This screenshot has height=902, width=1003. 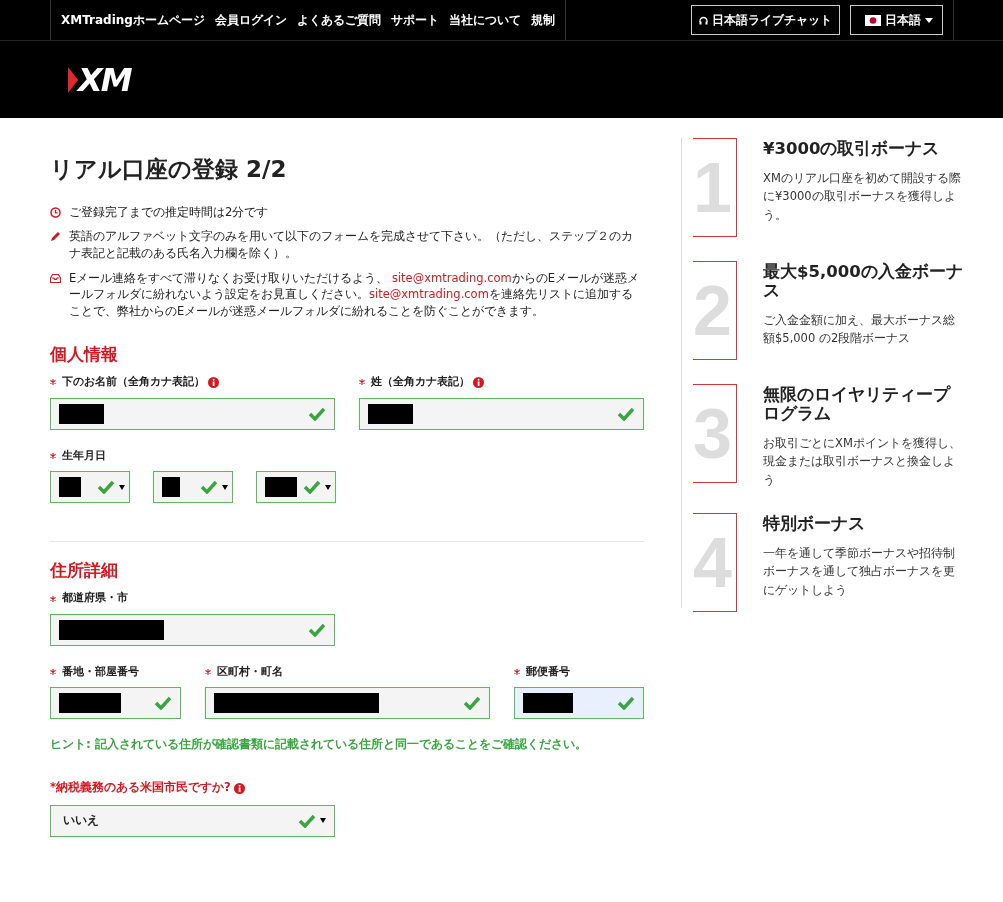 I want to click on nav-link: XMTradingホームページ, so click(x=133, y=20).